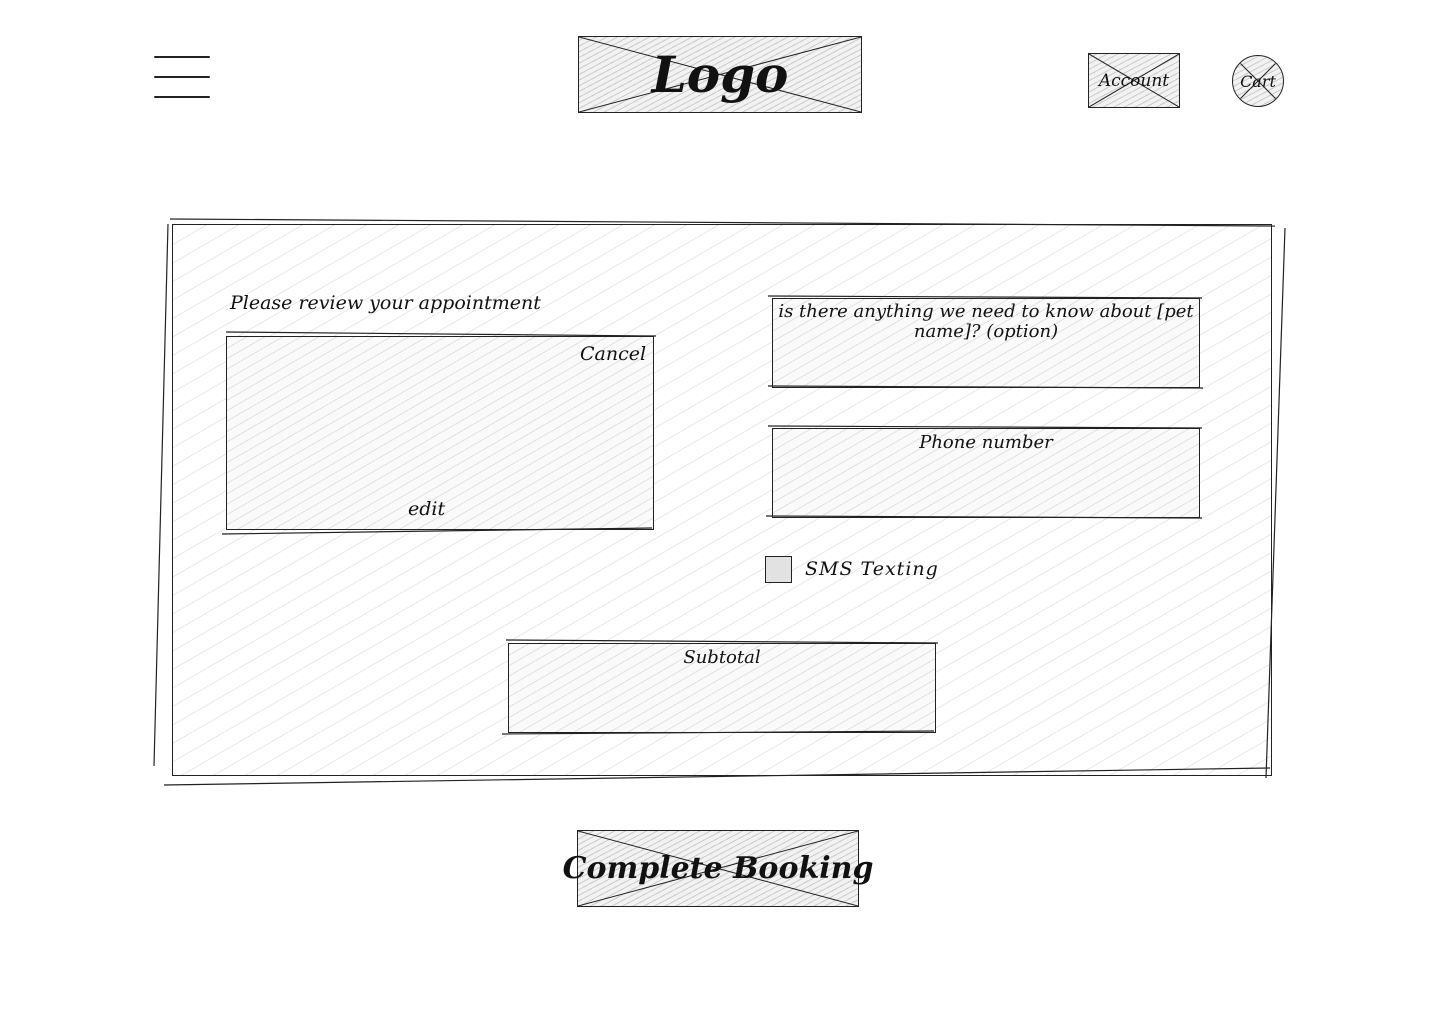 The width and height of the screenshot is (1440, 1024). What do you see at coordinates (722, 657) in the screenshot?
I see `subtotal-label: Subtotal` at bounding box center [722, 657].